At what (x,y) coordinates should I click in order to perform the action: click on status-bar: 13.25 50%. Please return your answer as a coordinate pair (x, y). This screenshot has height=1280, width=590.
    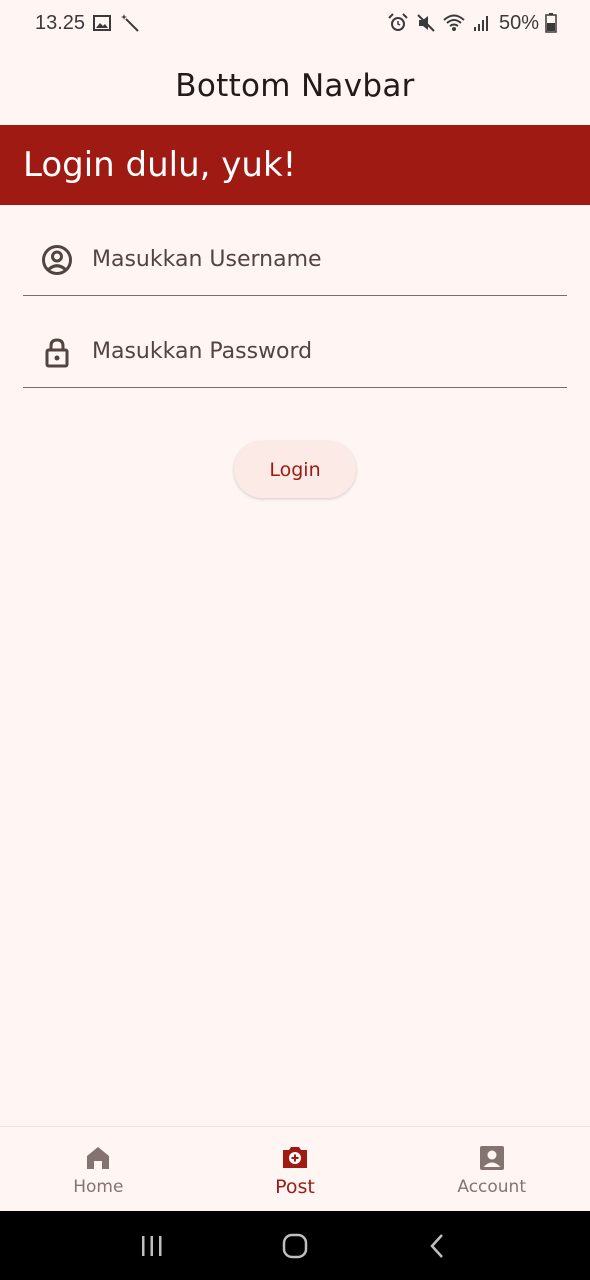
    Looking at the image, I should click on (295, 23).